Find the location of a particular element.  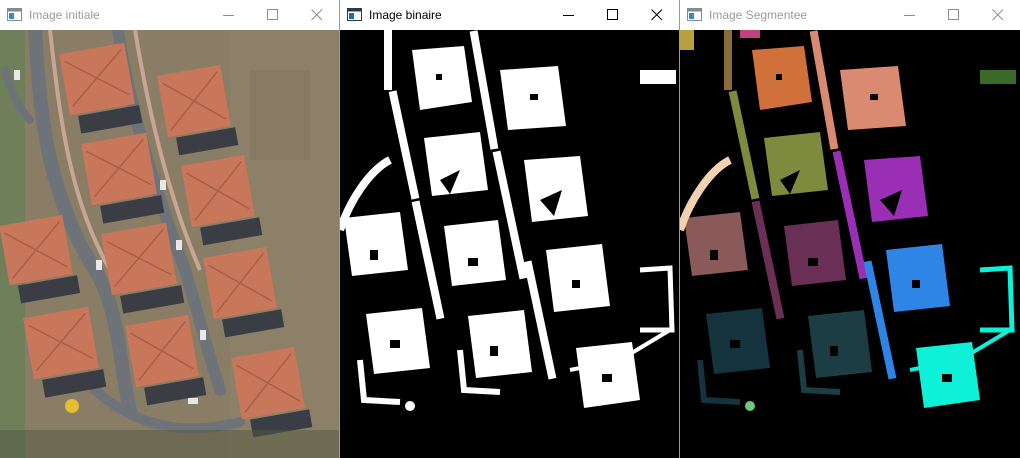

window-title: Image Segmentee is located at coordinates (758, 15).